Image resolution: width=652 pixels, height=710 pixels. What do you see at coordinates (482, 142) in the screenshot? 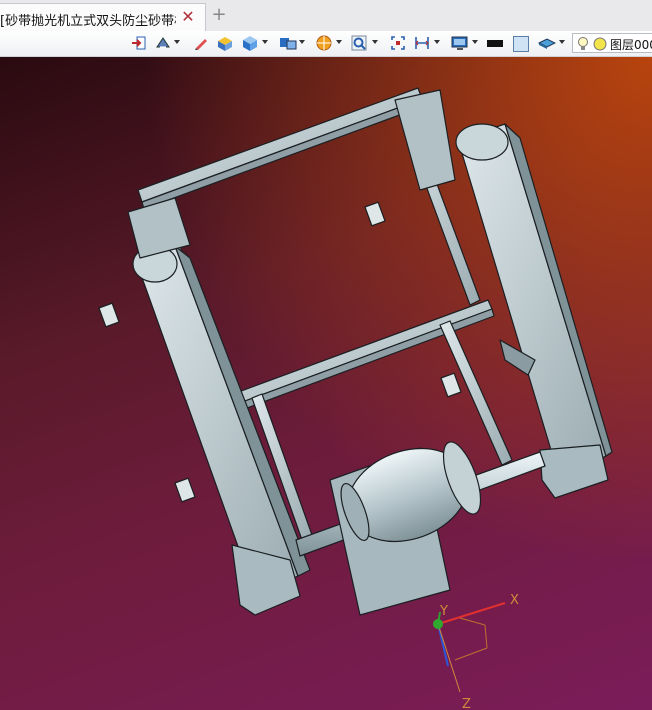
I see `right-arm-top-pulley` at bounding box center [482, 142].